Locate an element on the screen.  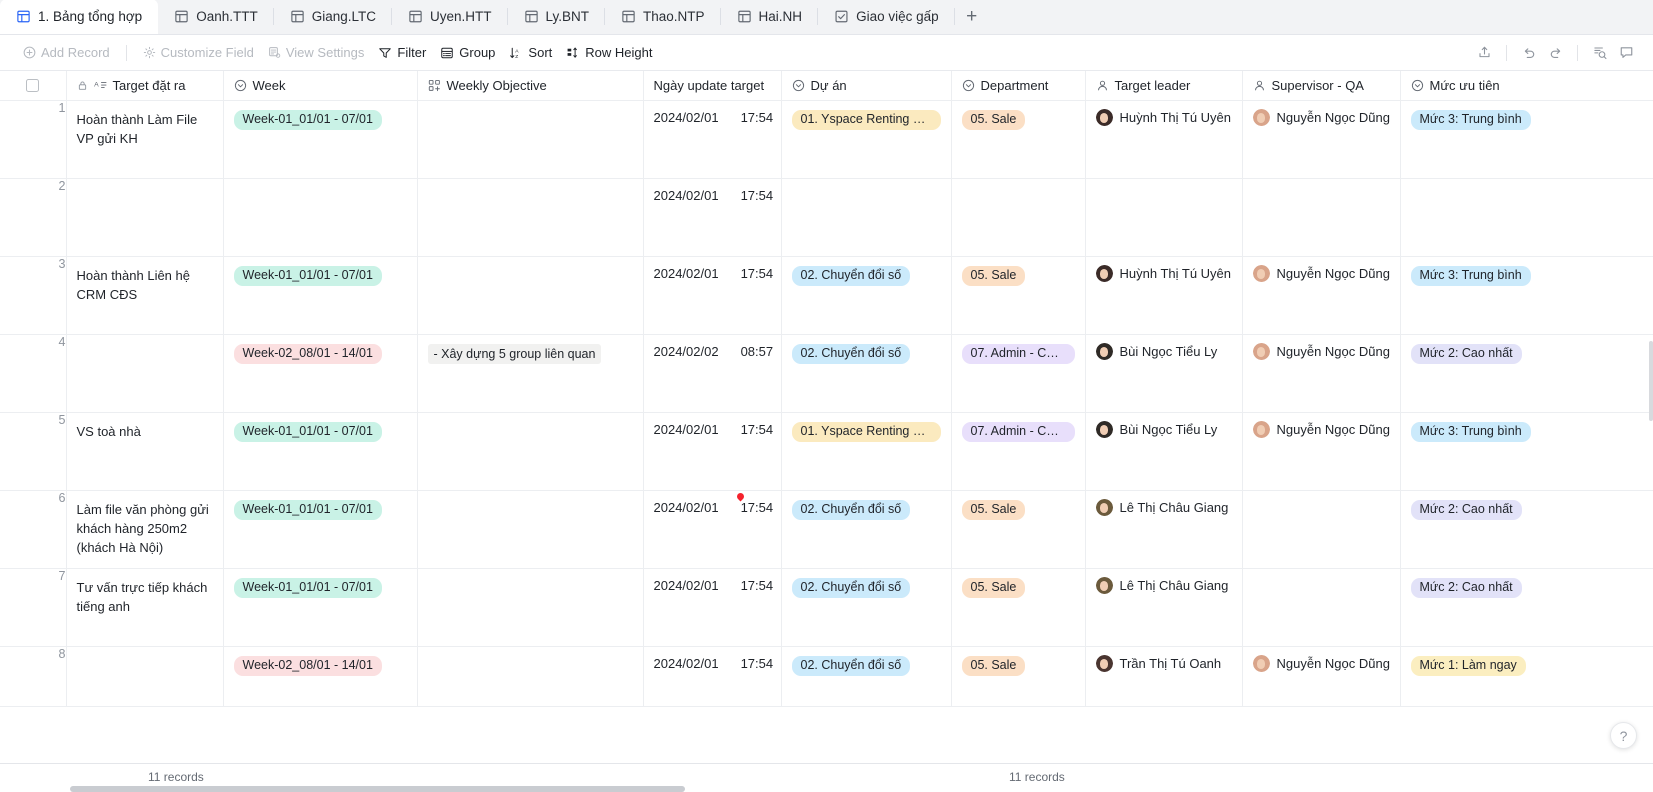
column-header-date: Ngày update target is located at coordinates (712, 86).